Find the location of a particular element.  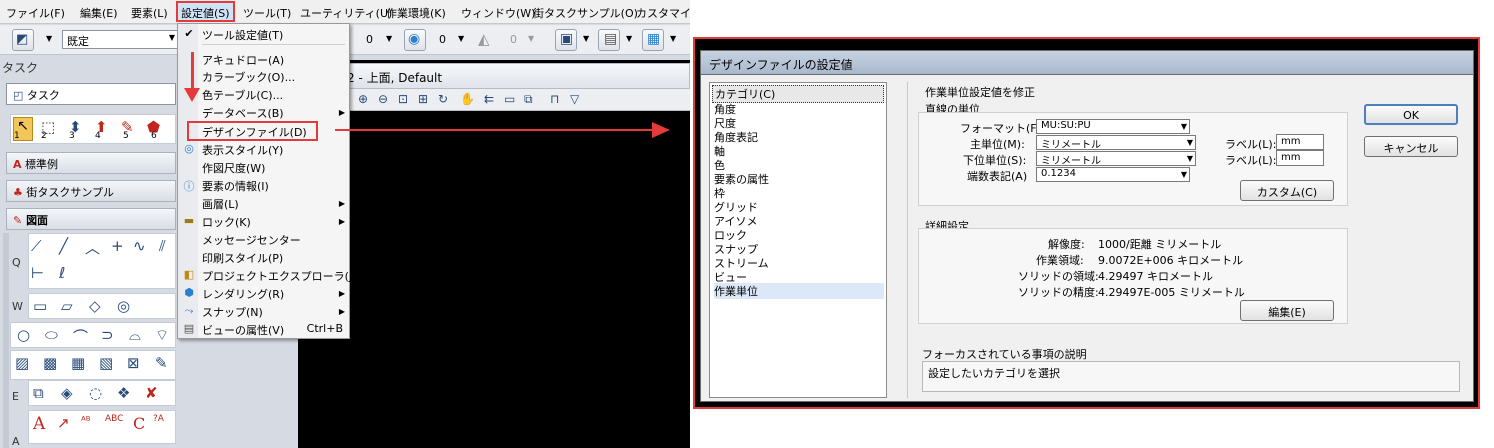

menu-item-snap: スナップ(N) is located at coordinates (232, 312).